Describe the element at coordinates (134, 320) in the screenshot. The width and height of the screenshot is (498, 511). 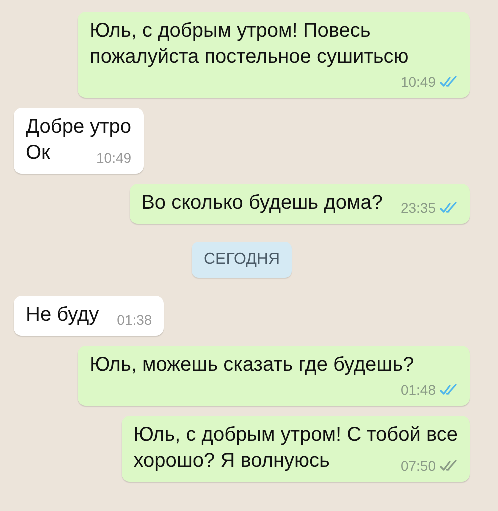
I see `message-time: 01:38` at that location.